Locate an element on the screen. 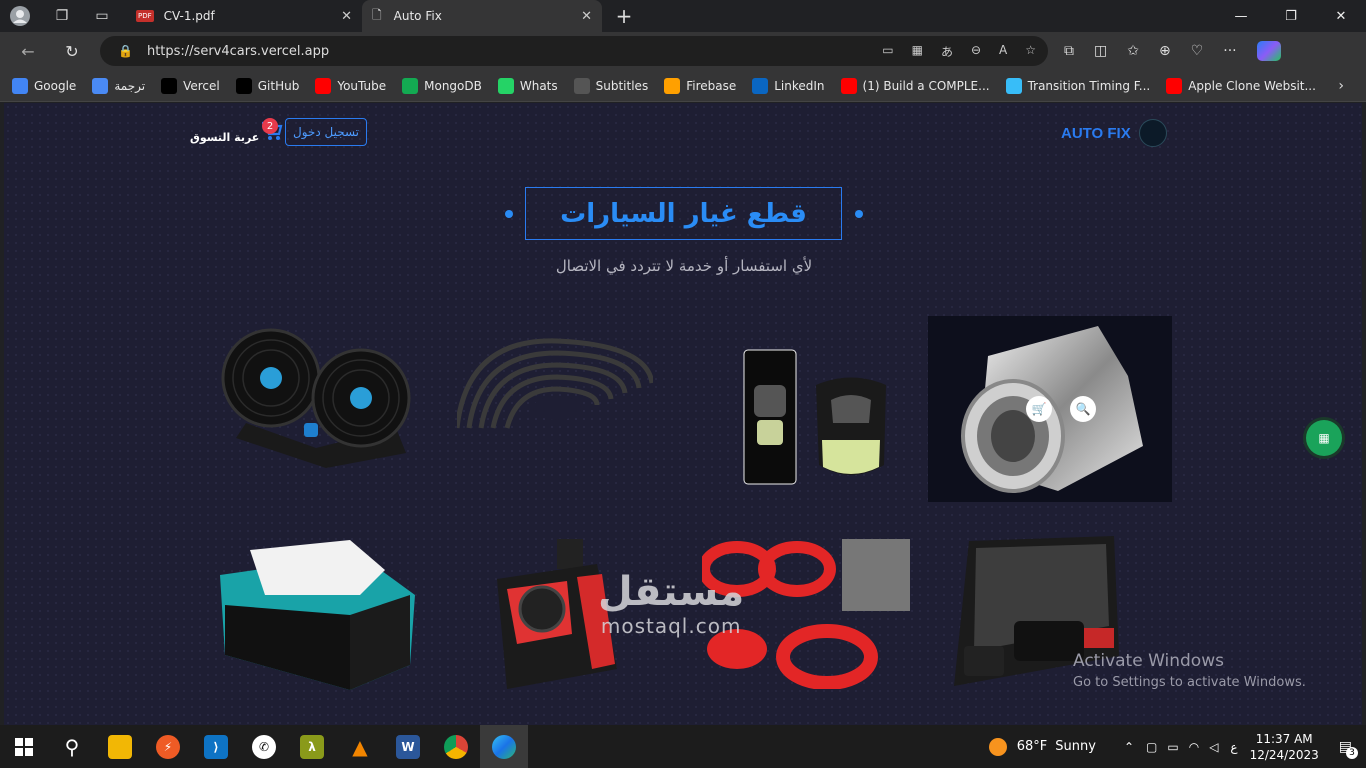 Image resolution: width=1366 pixels, height=768 pixels. close-window-icon: ✕ is located at coordinates (1341, 16).